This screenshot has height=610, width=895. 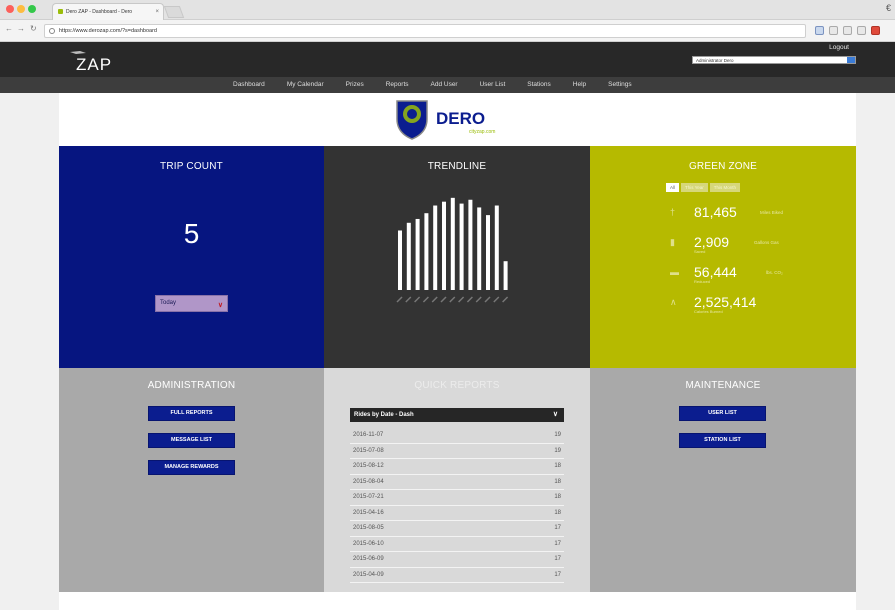 What do you see at coordinates (459, 119) in the screenshot?
I see `dero-logo: DERO cityzap.com` at bounding box center [459, 119].